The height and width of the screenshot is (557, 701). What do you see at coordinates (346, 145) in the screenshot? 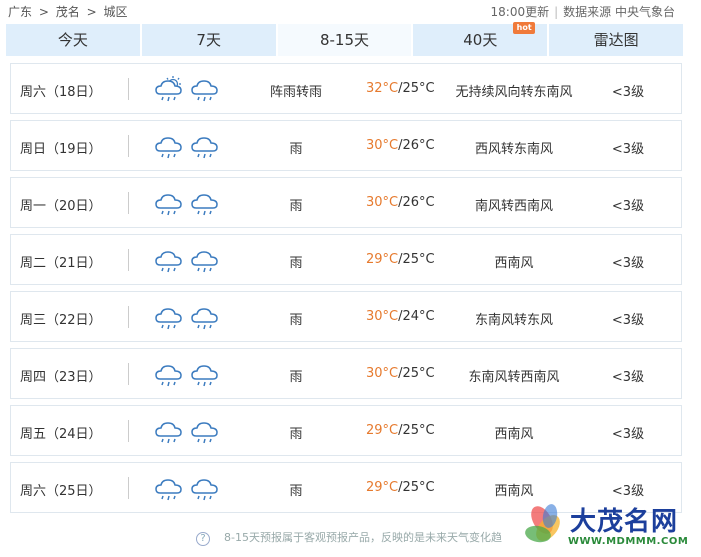
I see `forecast-row: 周日（19日） 雨 30°C/26°C 西风转东南风 <3级` at bounding box center [346, 145].